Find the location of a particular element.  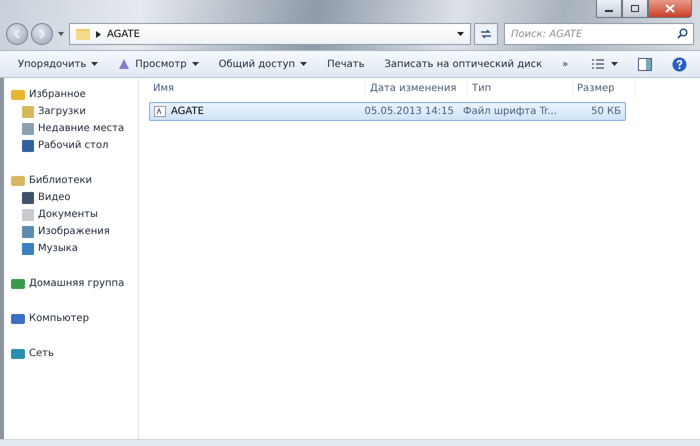

column-header: Тип is located at coordinates (520, 88).